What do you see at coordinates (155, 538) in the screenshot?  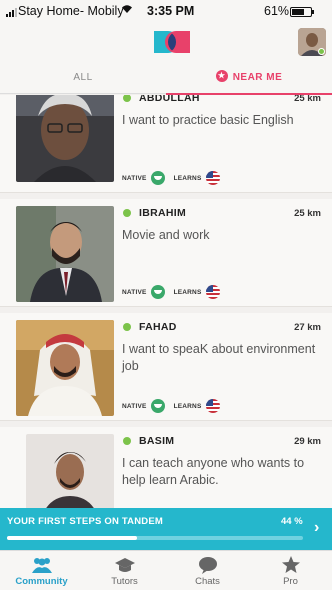 I see `progress-bar` at bounding box center [155, 538].